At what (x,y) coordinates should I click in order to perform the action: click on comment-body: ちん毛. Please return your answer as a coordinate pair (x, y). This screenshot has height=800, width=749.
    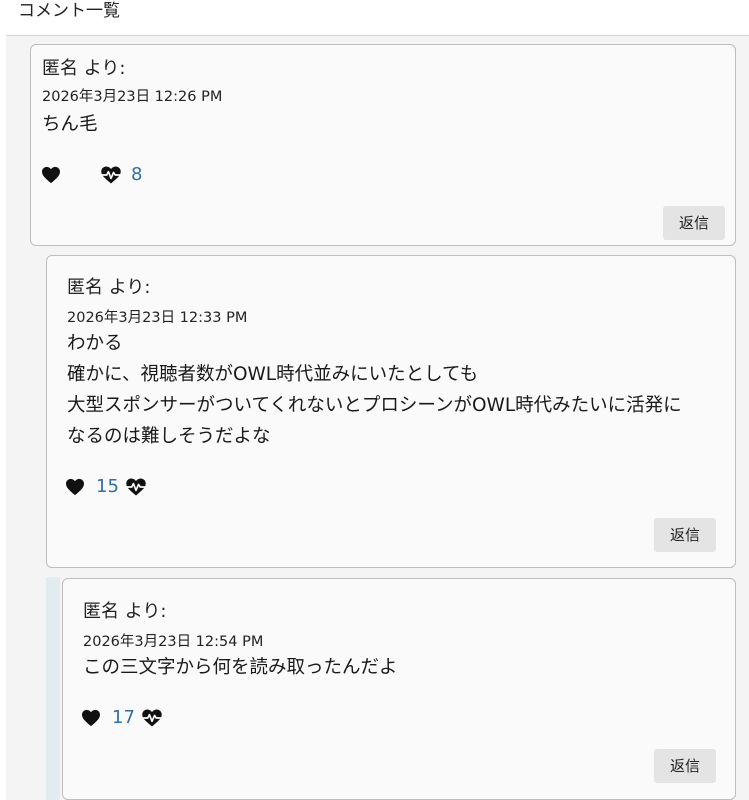
    Looking at the image, I should click on (70, 124).